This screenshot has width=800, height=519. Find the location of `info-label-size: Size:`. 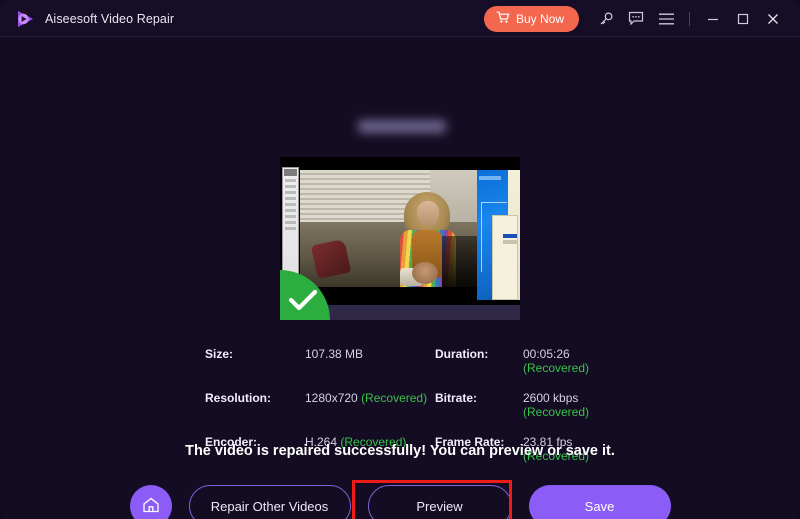

info-label-size: Size: is located at coordinates (219, 354).